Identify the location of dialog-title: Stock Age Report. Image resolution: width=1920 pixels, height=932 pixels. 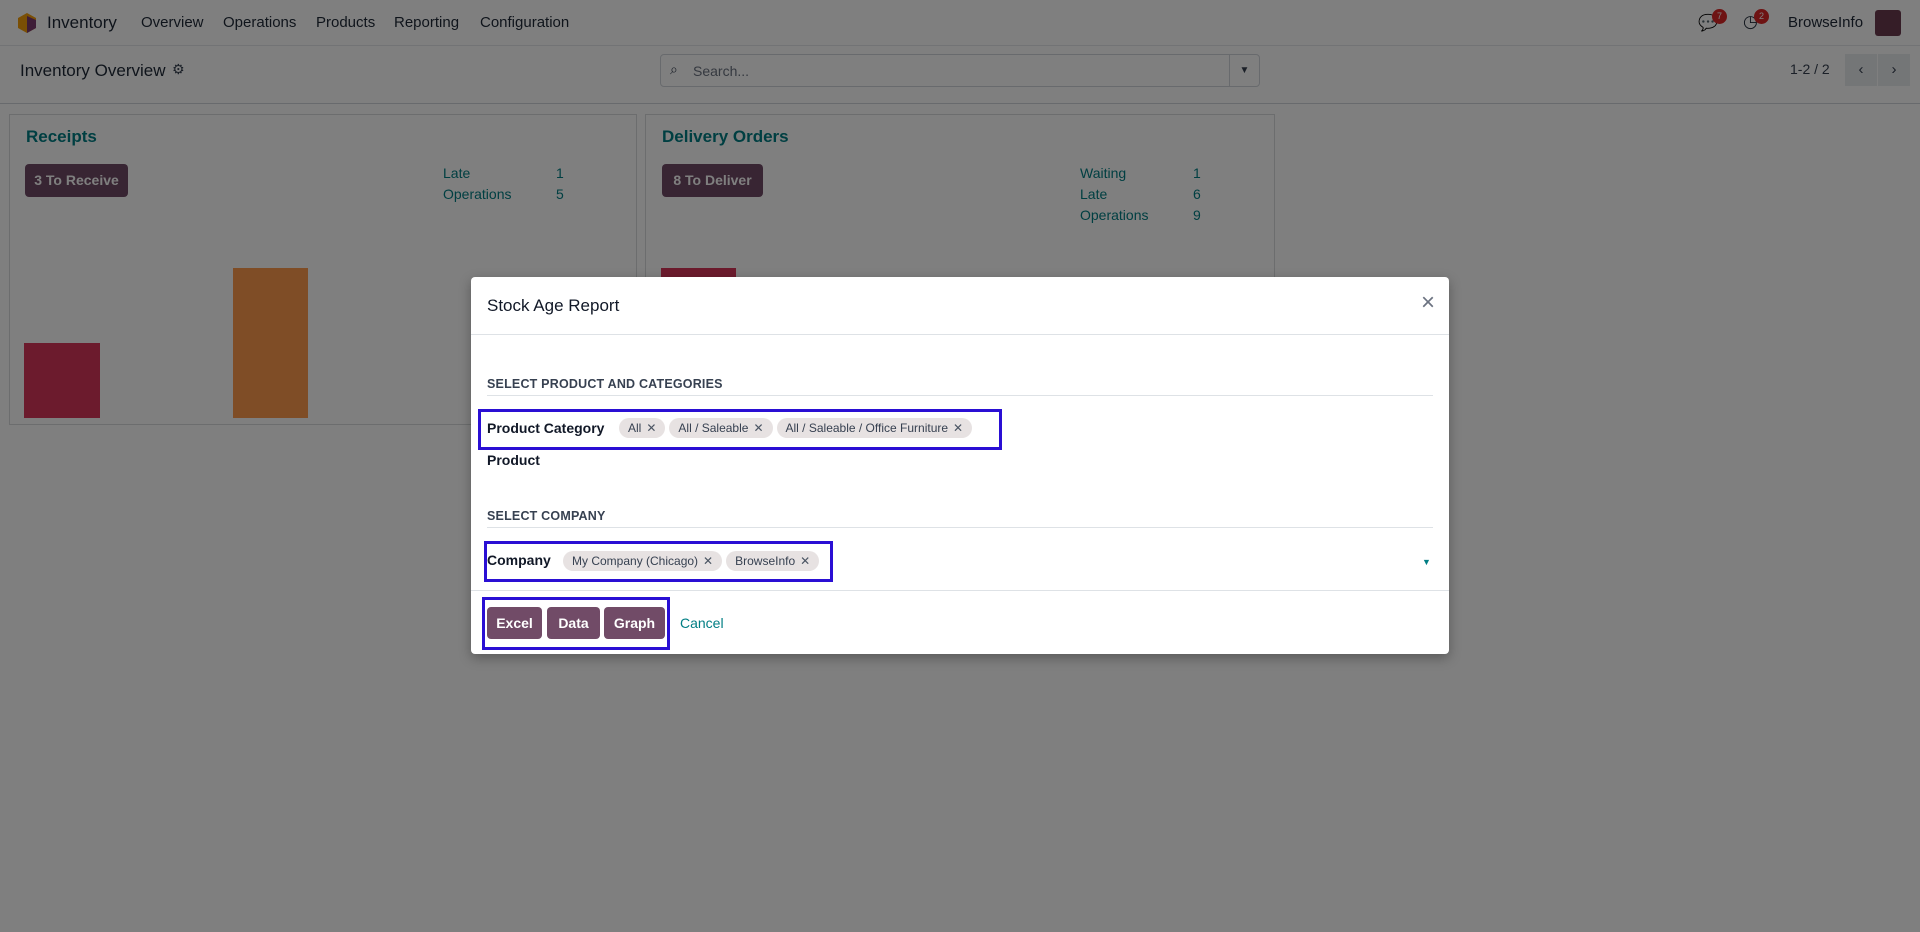
(553, 305).